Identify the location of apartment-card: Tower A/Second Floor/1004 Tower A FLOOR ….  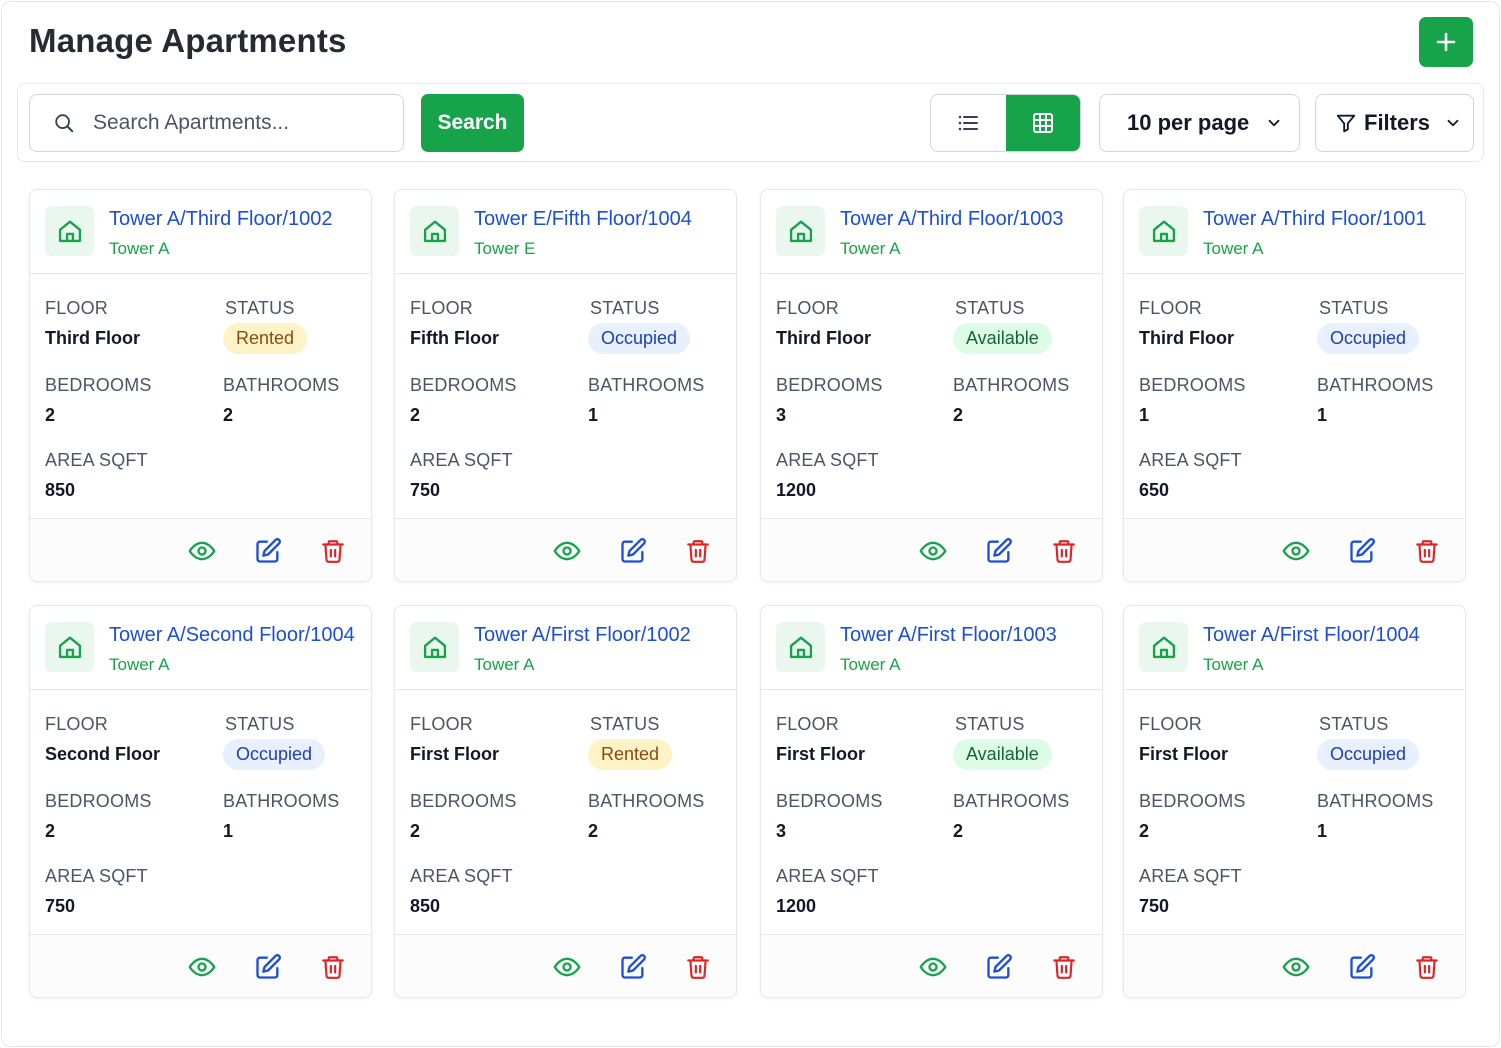
(200, 801).